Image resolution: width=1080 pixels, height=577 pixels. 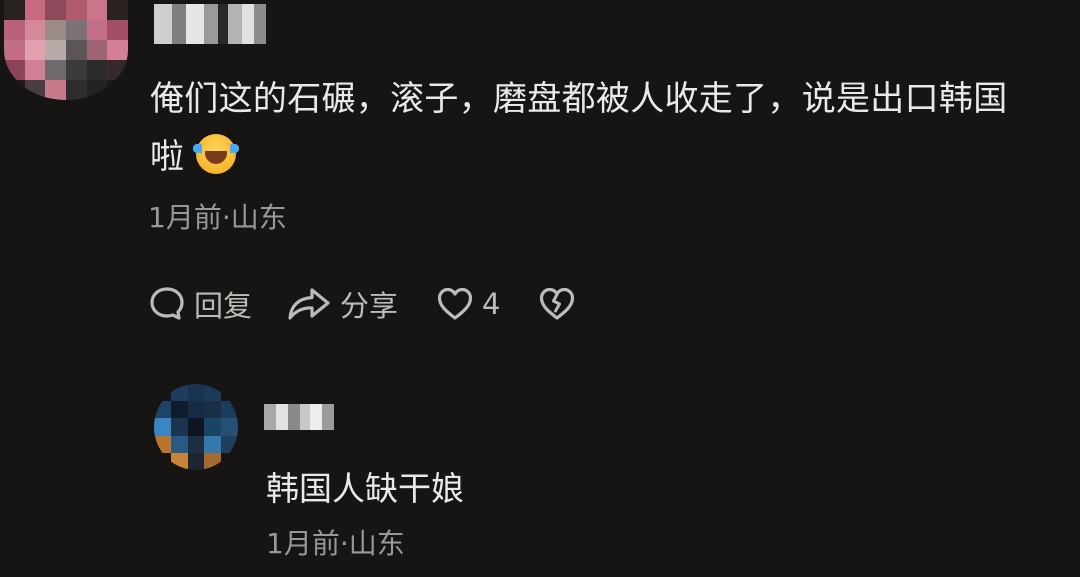 What do you see at coordinates (369, 306) in the screenshot?
I see `share-label: 分享` at bounding box center [369, 306].